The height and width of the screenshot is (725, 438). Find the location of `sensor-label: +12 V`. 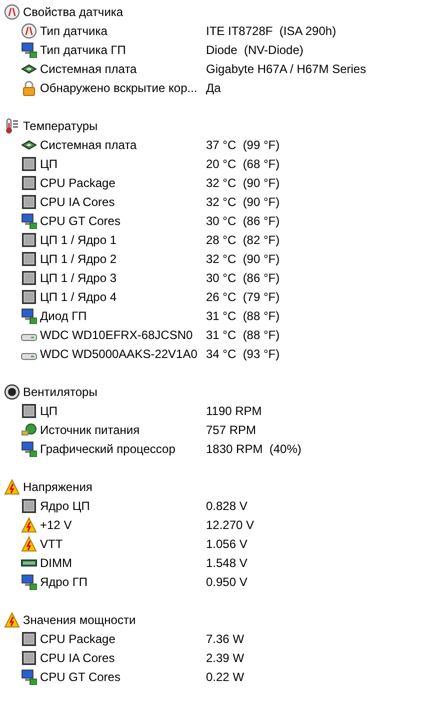

sensor-label: +12 V is located at coordinates (56, 525).